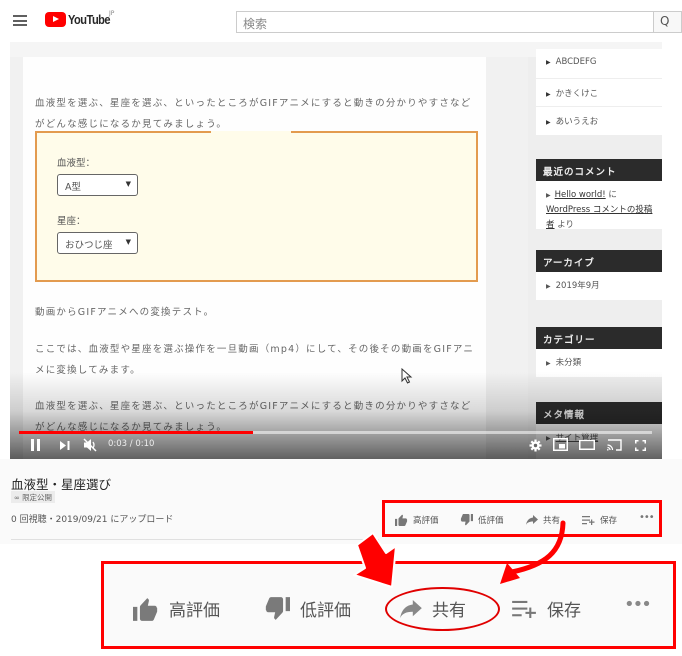  Describe the element at coordinates (97, 243) in the screenshot. I see `star-sign-select: おひつじ座 ▼` at that location.